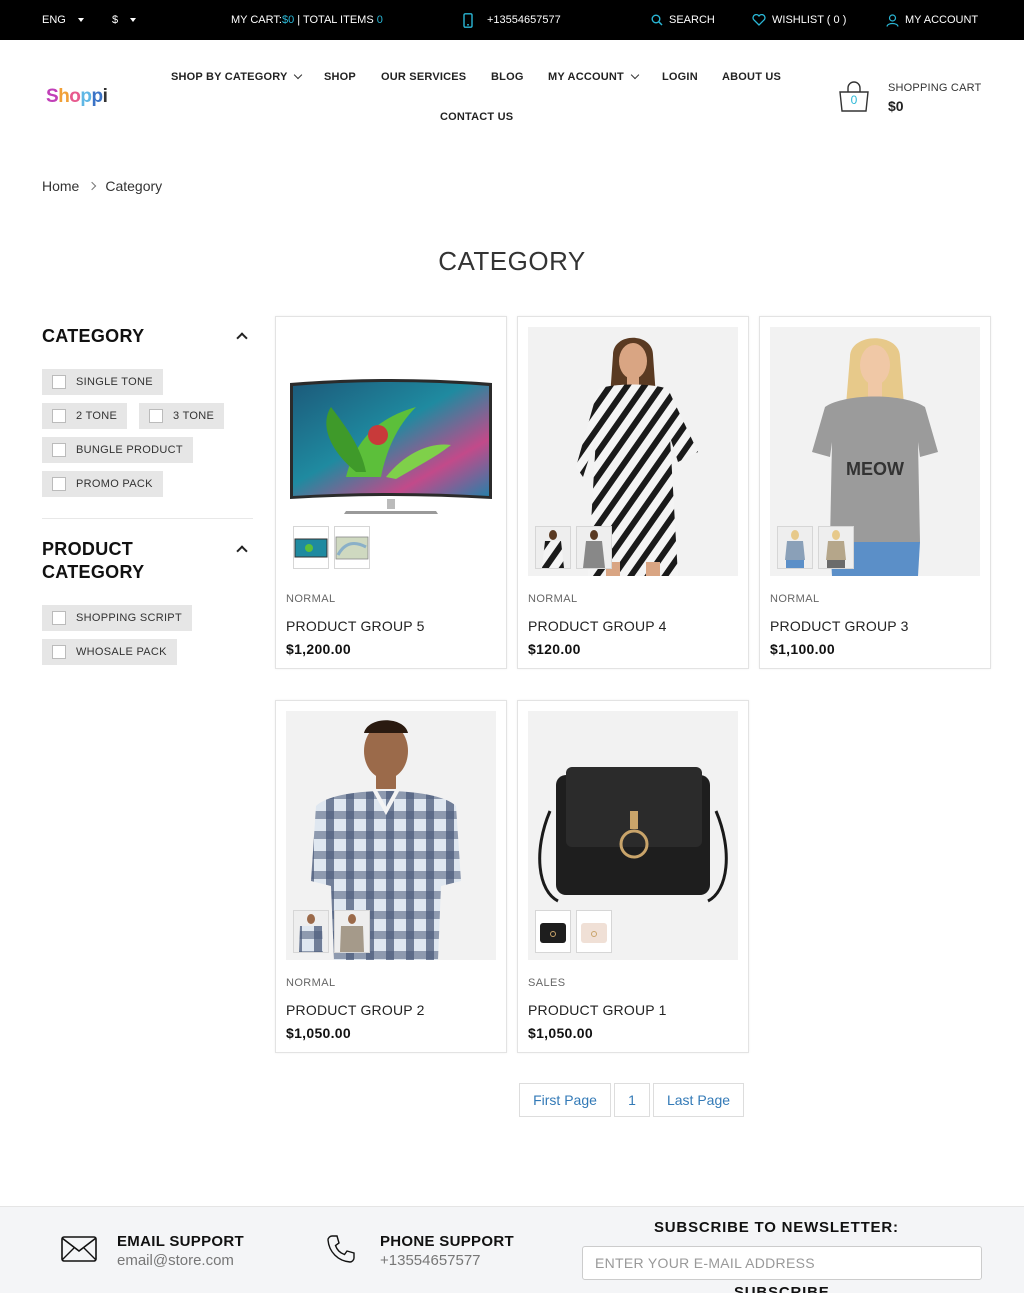 The width and height of the screenshot is (1024, 1293). What do you see at coordinates (776, 1227) in the screenshot?
I see `newsletter-title: SUBSCRIBE TO NEWSLETTER:` at bounding box center [776, 1227].